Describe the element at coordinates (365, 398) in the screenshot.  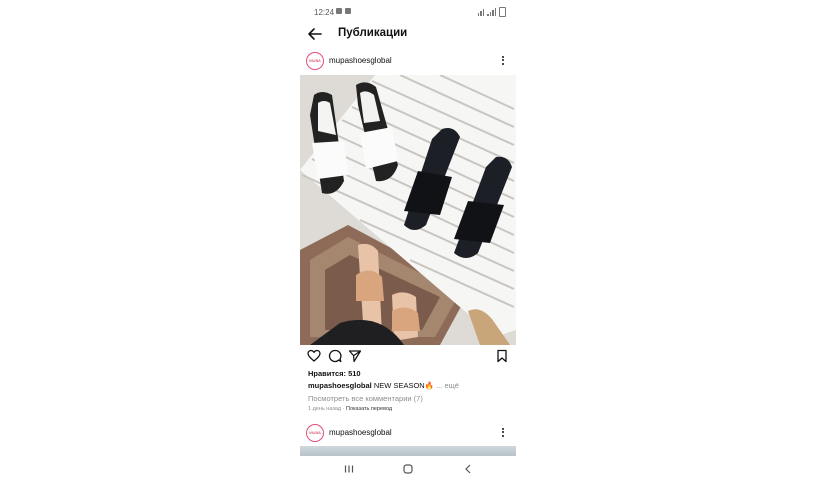
I see `view-comments-link: Посмотреть все комментарии (7)` at that location.